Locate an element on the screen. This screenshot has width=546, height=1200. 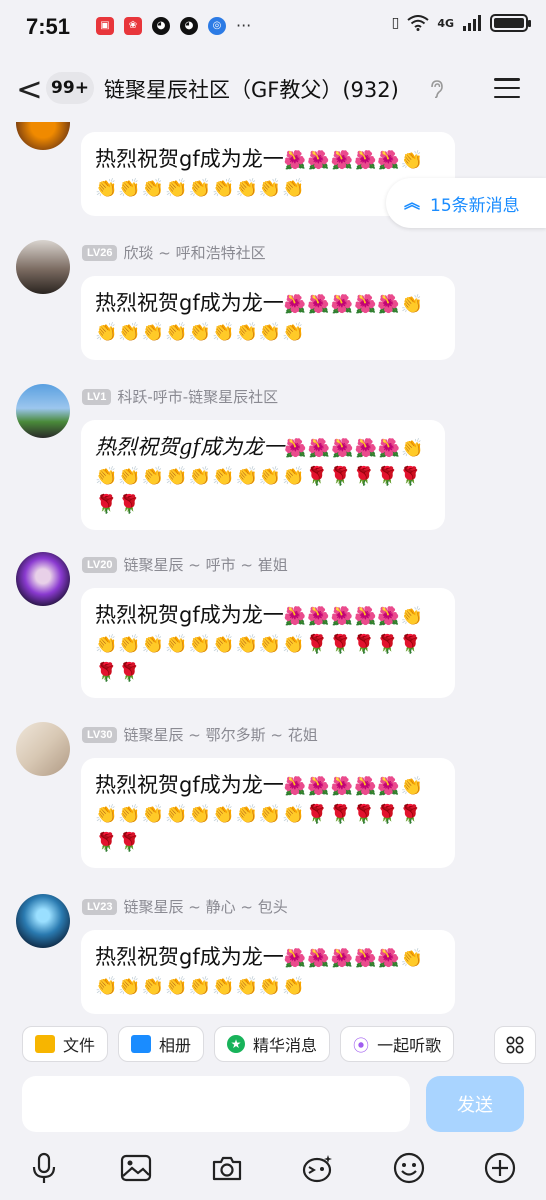
network-type: 4G is located at coordinates (445, 23).